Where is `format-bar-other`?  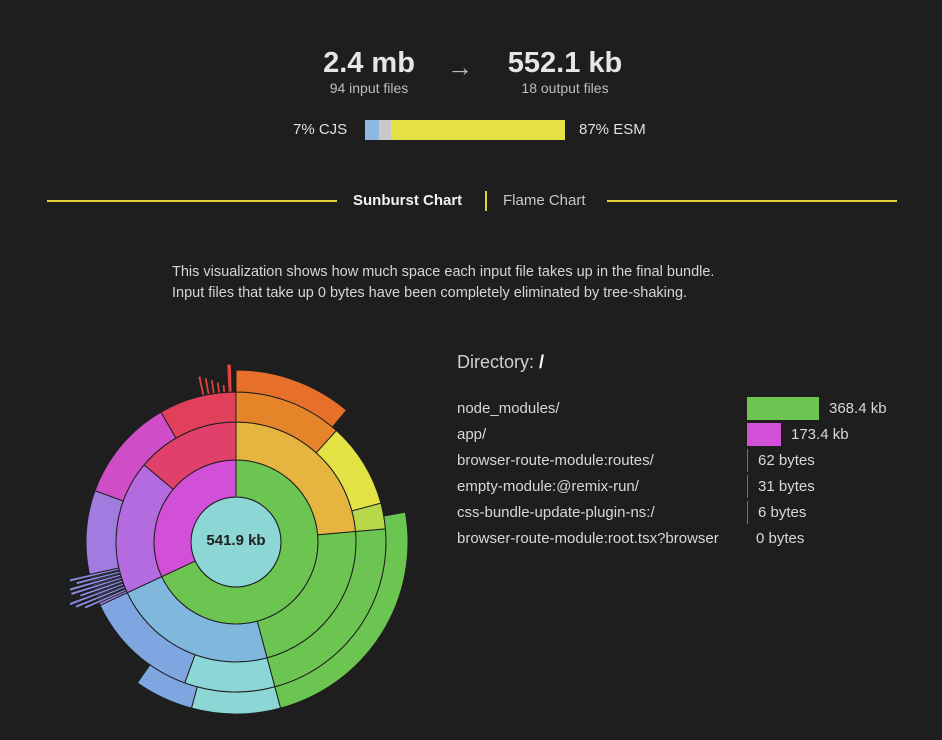
format-bar-other is located at coordinates (385, 130).